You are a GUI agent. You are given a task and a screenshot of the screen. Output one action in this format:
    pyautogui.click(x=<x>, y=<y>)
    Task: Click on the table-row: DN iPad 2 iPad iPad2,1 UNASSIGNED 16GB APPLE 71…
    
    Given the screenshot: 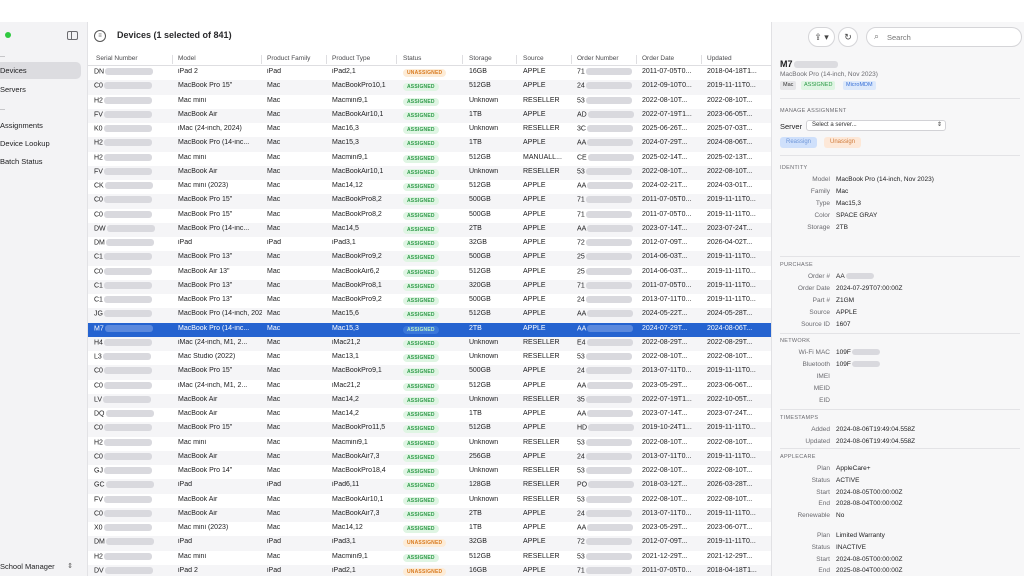 What is the action you would take?
    pyautogui.click(x=429, y=73)
    